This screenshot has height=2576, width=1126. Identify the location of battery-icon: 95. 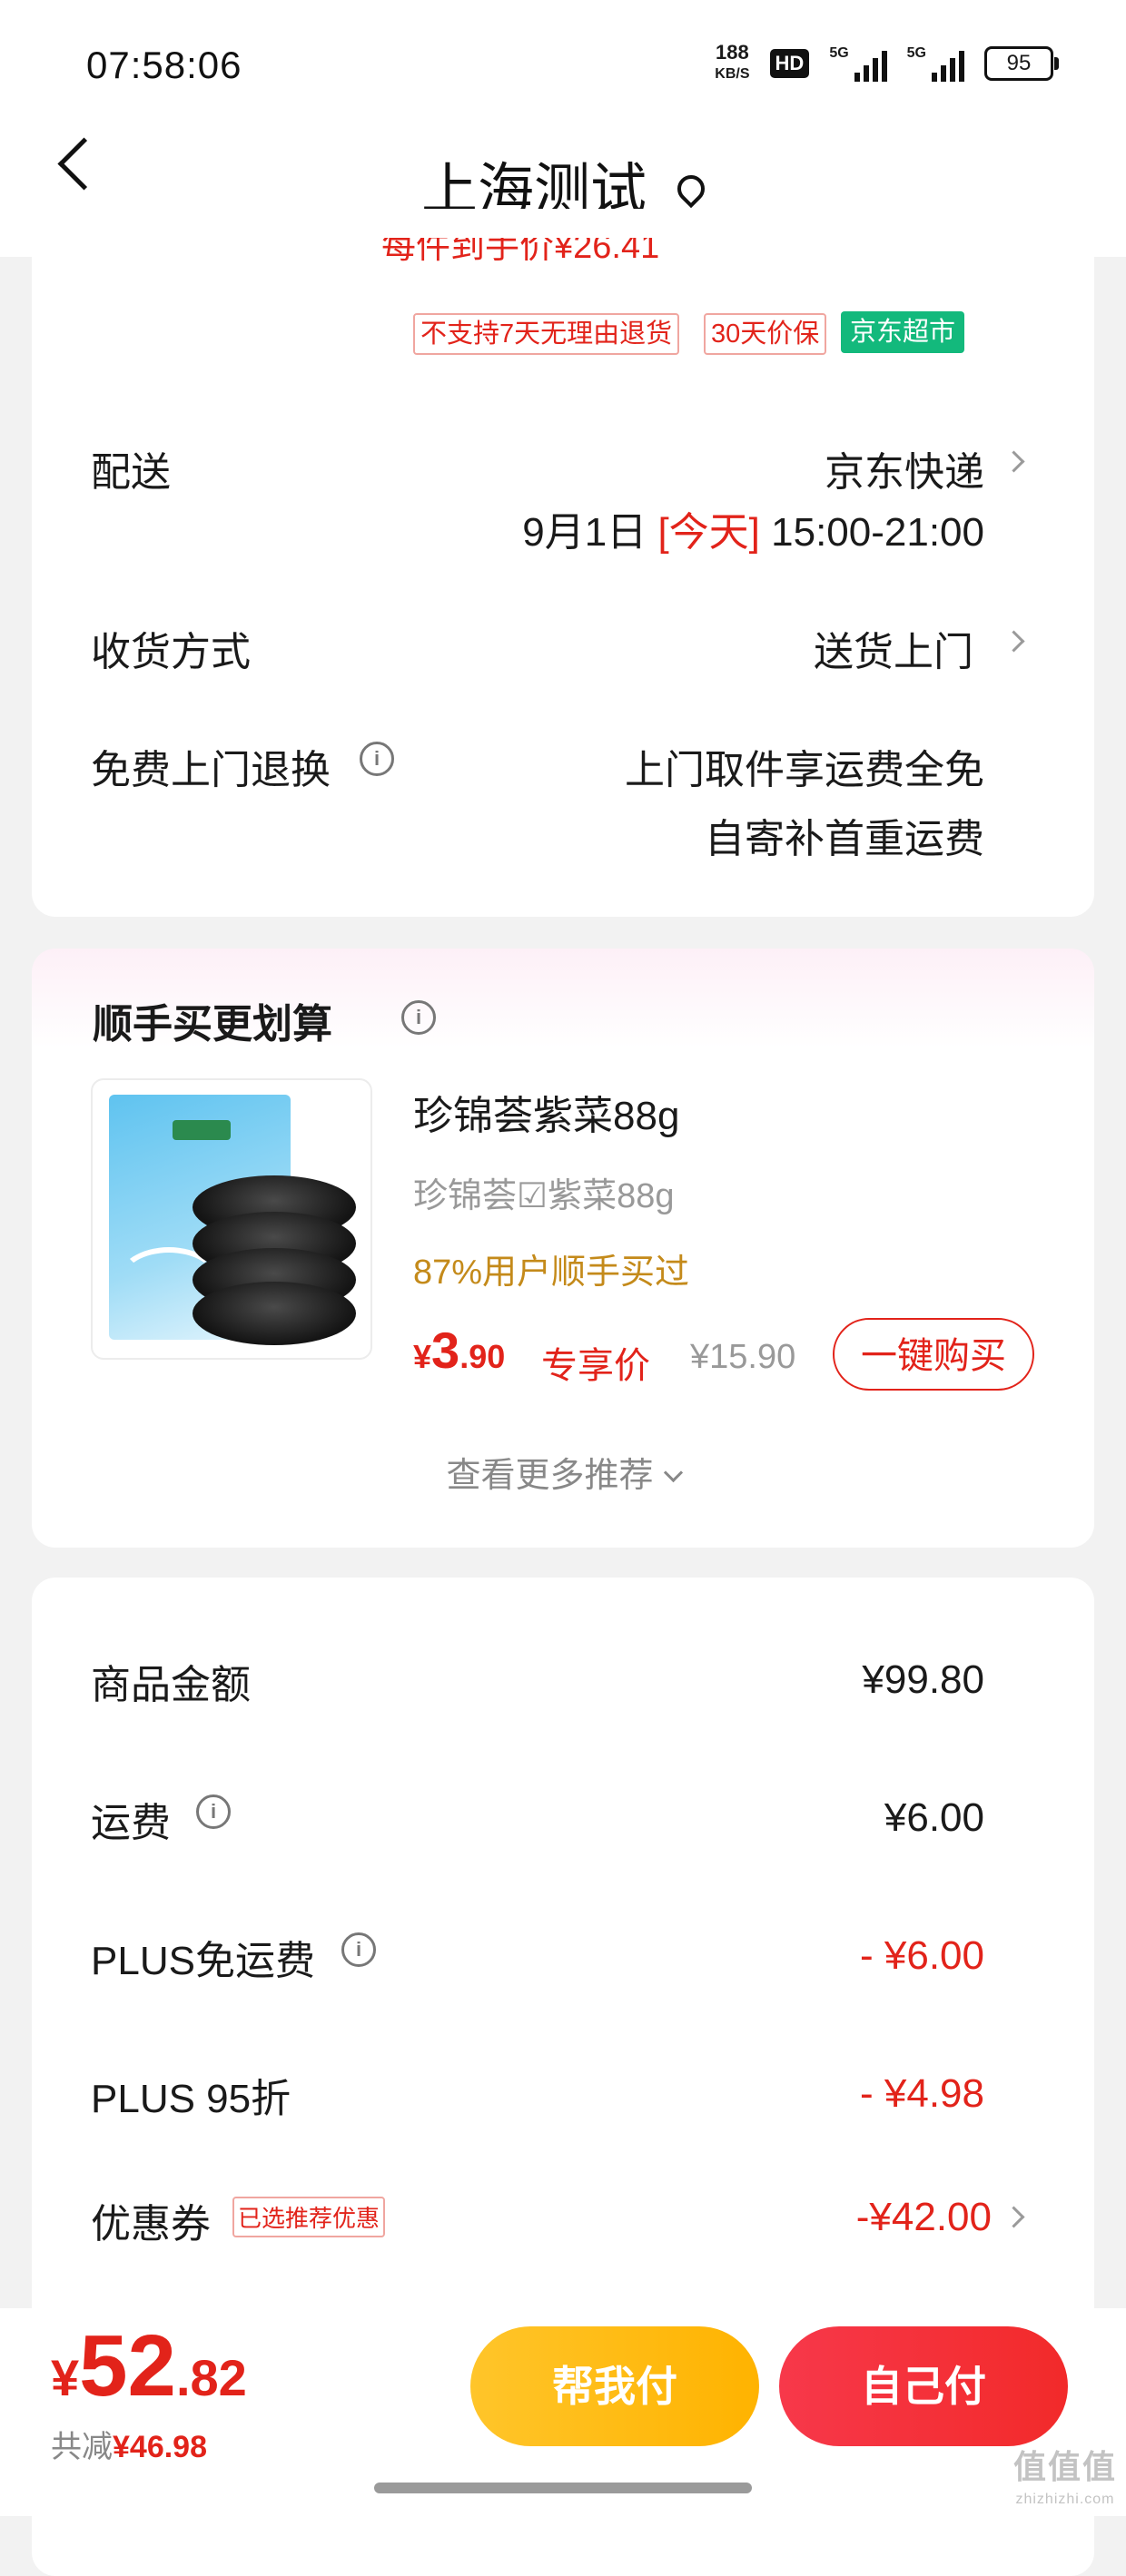
(1022, 63).